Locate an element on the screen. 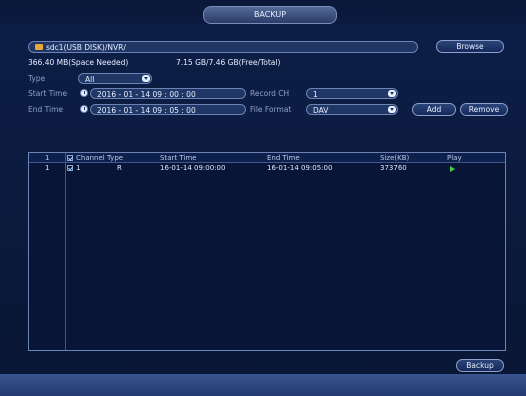  title-bar: BACKUP is located at coordinates (263, 12).